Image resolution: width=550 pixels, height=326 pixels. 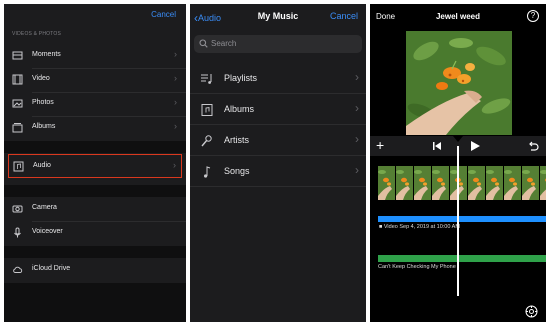 I want to click on source-item-photos: Photos ›, so click(x=95, y=104).